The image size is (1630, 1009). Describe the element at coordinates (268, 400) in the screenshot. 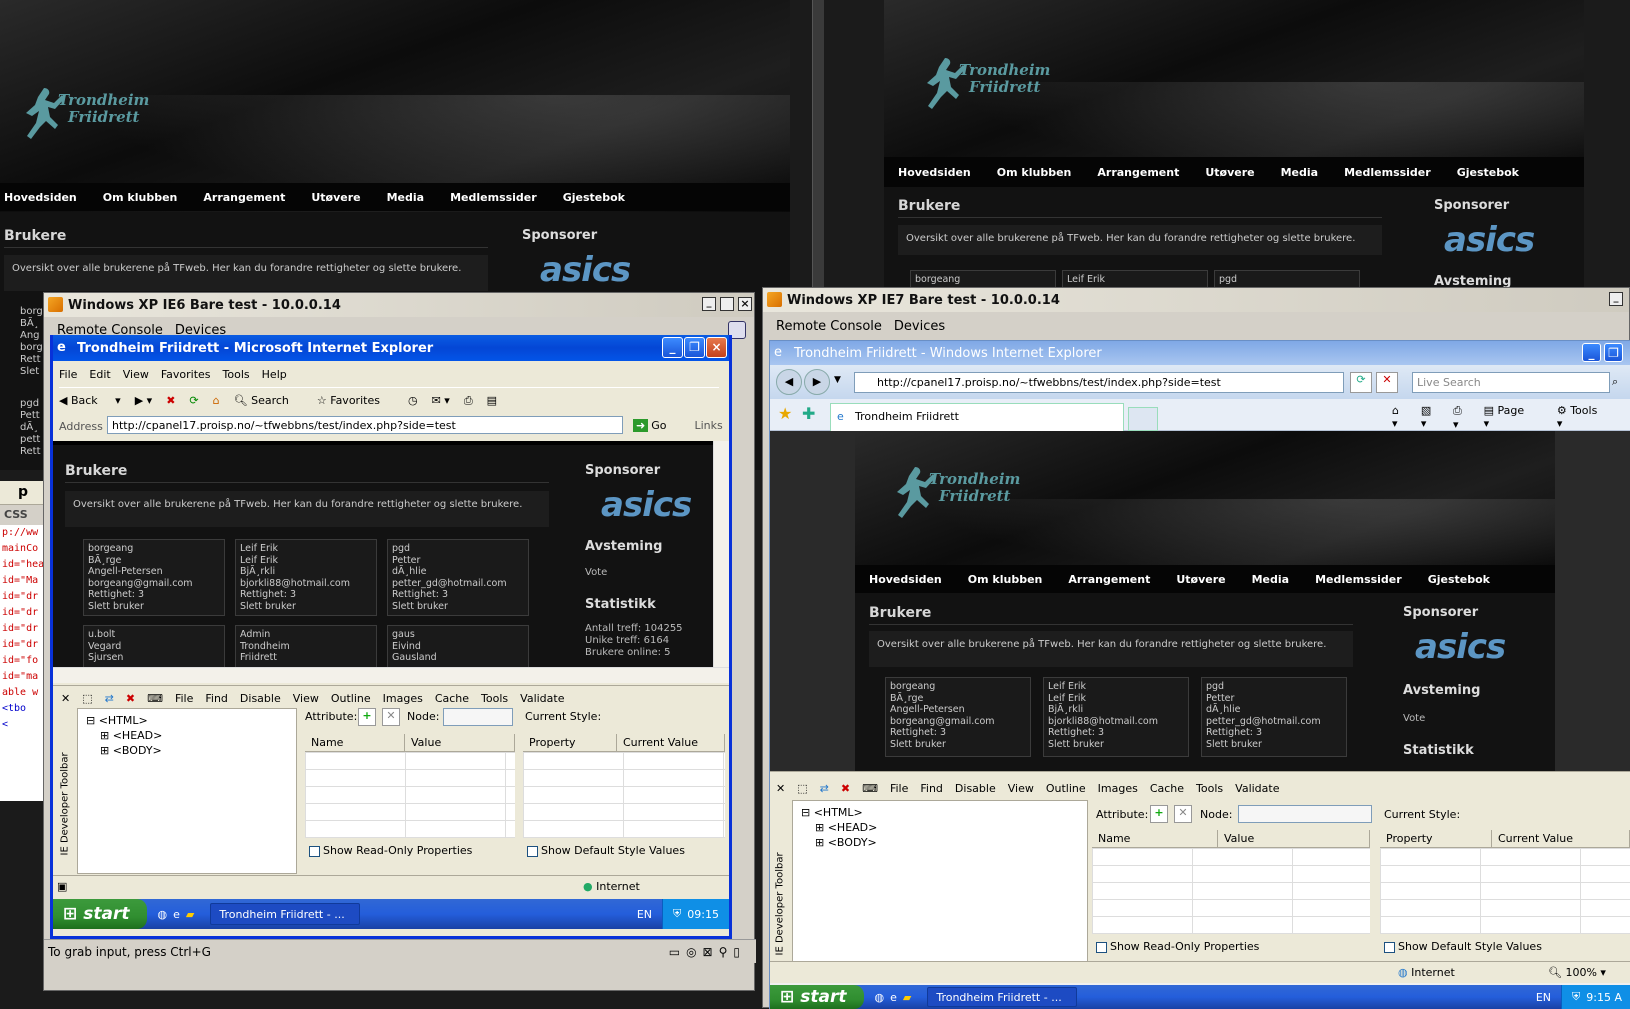

I see `search-button: 🔍︎ Search` at that location.